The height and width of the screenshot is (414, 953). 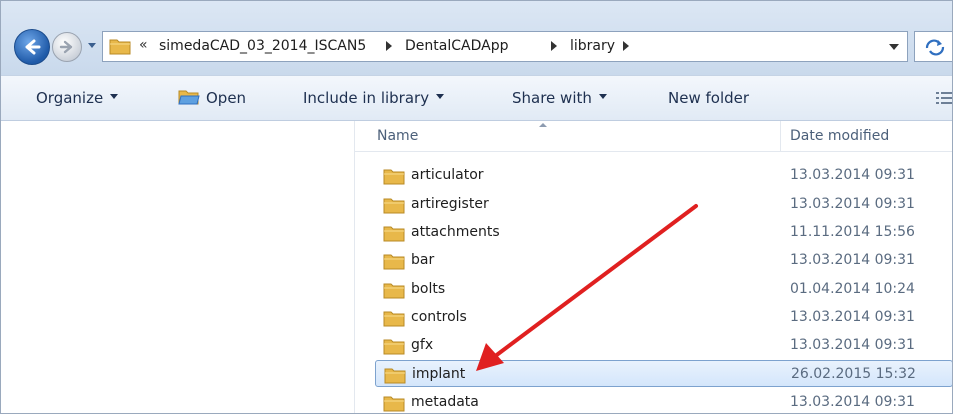 What do you see at coordinates (422, 345) in the screenshot?
I see `file-name: gfx` at bounding box center [422, 345].